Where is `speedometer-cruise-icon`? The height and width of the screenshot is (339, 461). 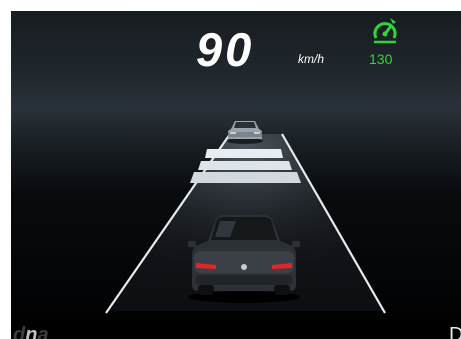 speedometer-cruise-icon is located at coordinates (385, 31).